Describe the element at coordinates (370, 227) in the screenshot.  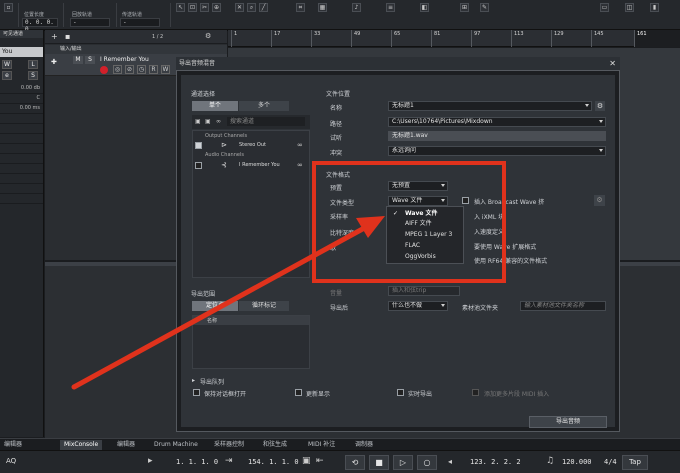
I see `annotation-arrowhead` at that location.